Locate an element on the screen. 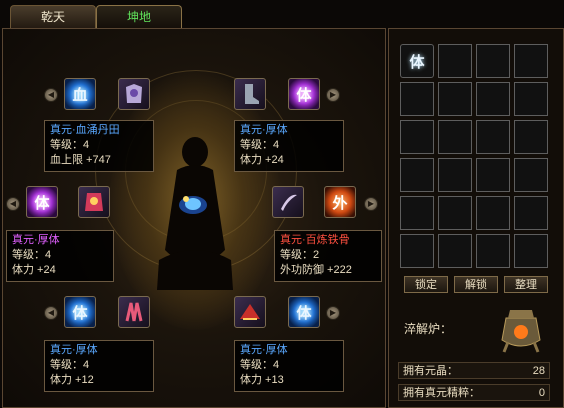 The height and width of the screenshot is (408, 564). node-title: 真元·百炼铁骨 is located at coordinates (315, 240).